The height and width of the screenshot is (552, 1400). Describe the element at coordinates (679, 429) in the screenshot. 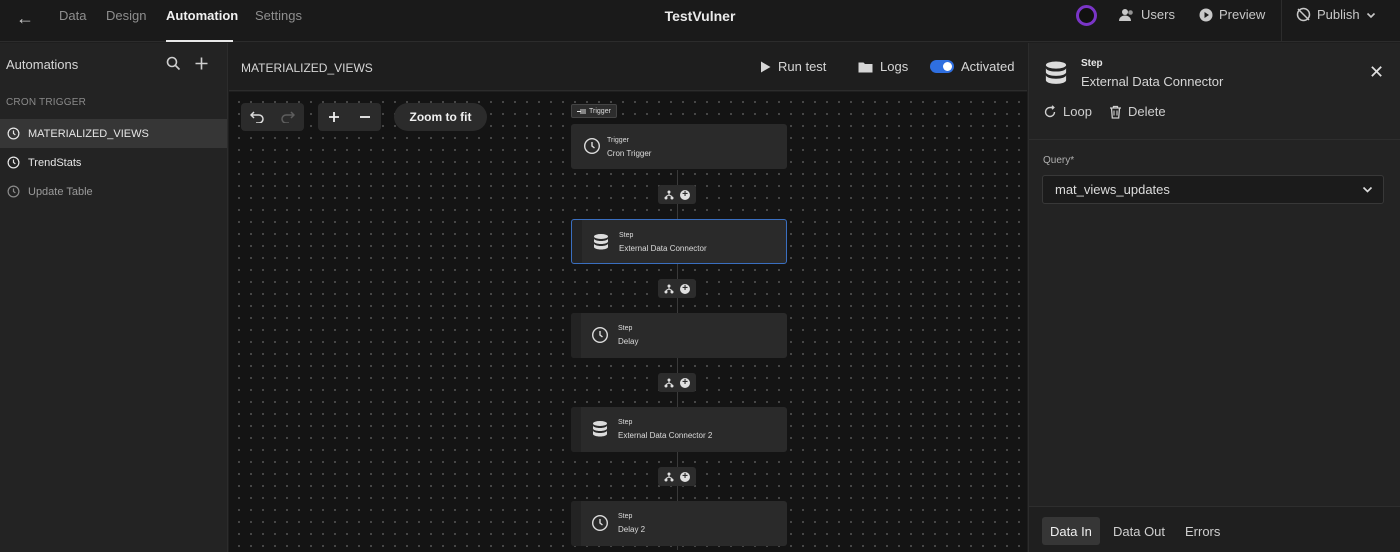

I see `flow-node-external-data-connector-2: Step External Data Connector 2` at that location.